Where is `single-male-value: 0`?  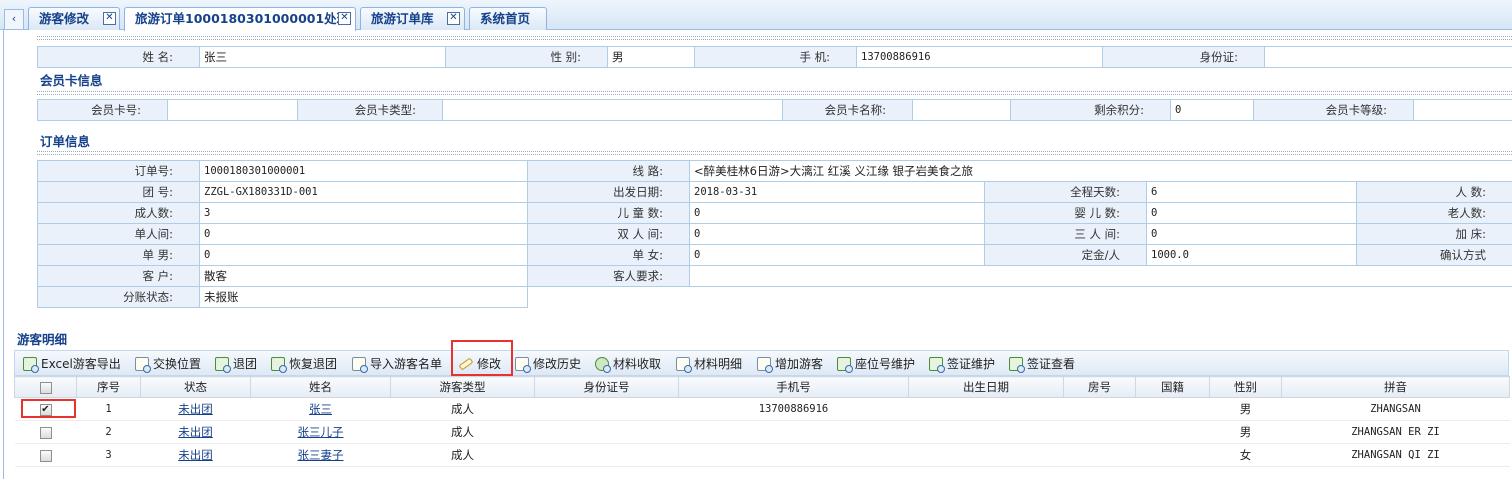 single-male-value: 0 is located at coordinates (363, 255).